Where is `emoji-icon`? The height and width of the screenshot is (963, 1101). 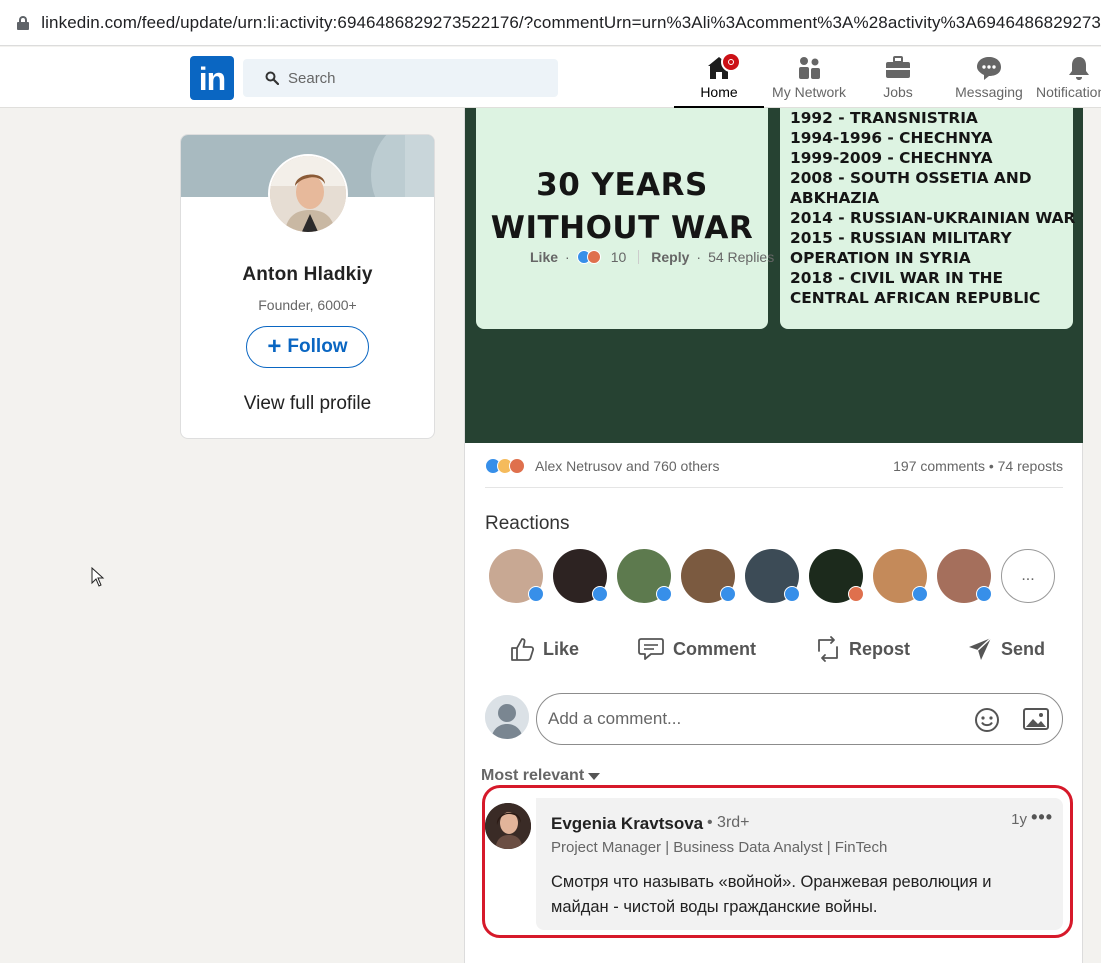 emoji-icon is located at coordinates (987, 720).